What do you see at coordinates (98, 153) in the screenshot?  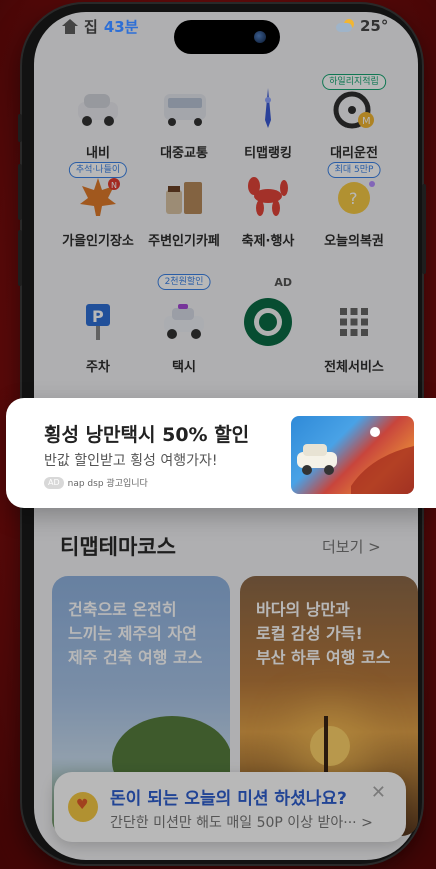 I see `service-label: 내비` at bounding box center [98, 153].